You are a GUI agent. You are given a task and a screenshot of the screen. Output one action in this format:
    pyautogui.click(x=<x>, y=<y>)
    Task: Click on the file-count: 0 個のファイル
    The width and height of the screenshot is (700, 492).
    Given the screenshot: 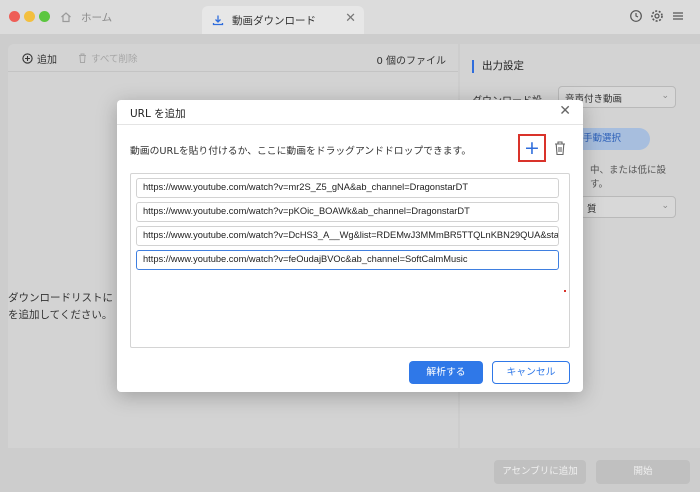 What is the action you would take?
    pyautogui.click(x=411, y=61)
    